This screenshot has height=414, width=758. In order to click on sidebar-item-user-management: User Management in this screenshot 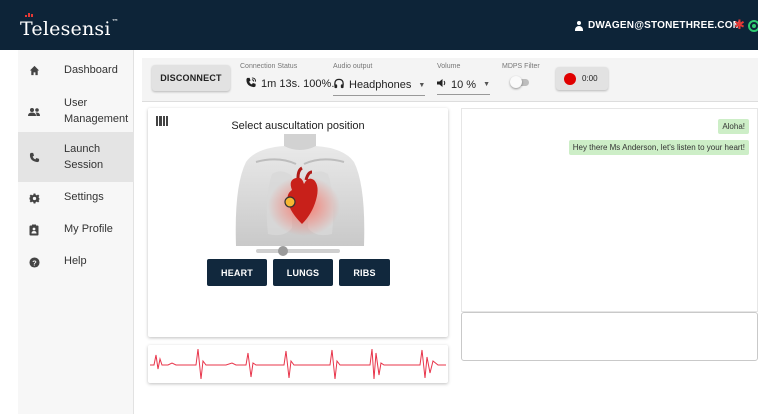, I will do `click(76, 112)`.